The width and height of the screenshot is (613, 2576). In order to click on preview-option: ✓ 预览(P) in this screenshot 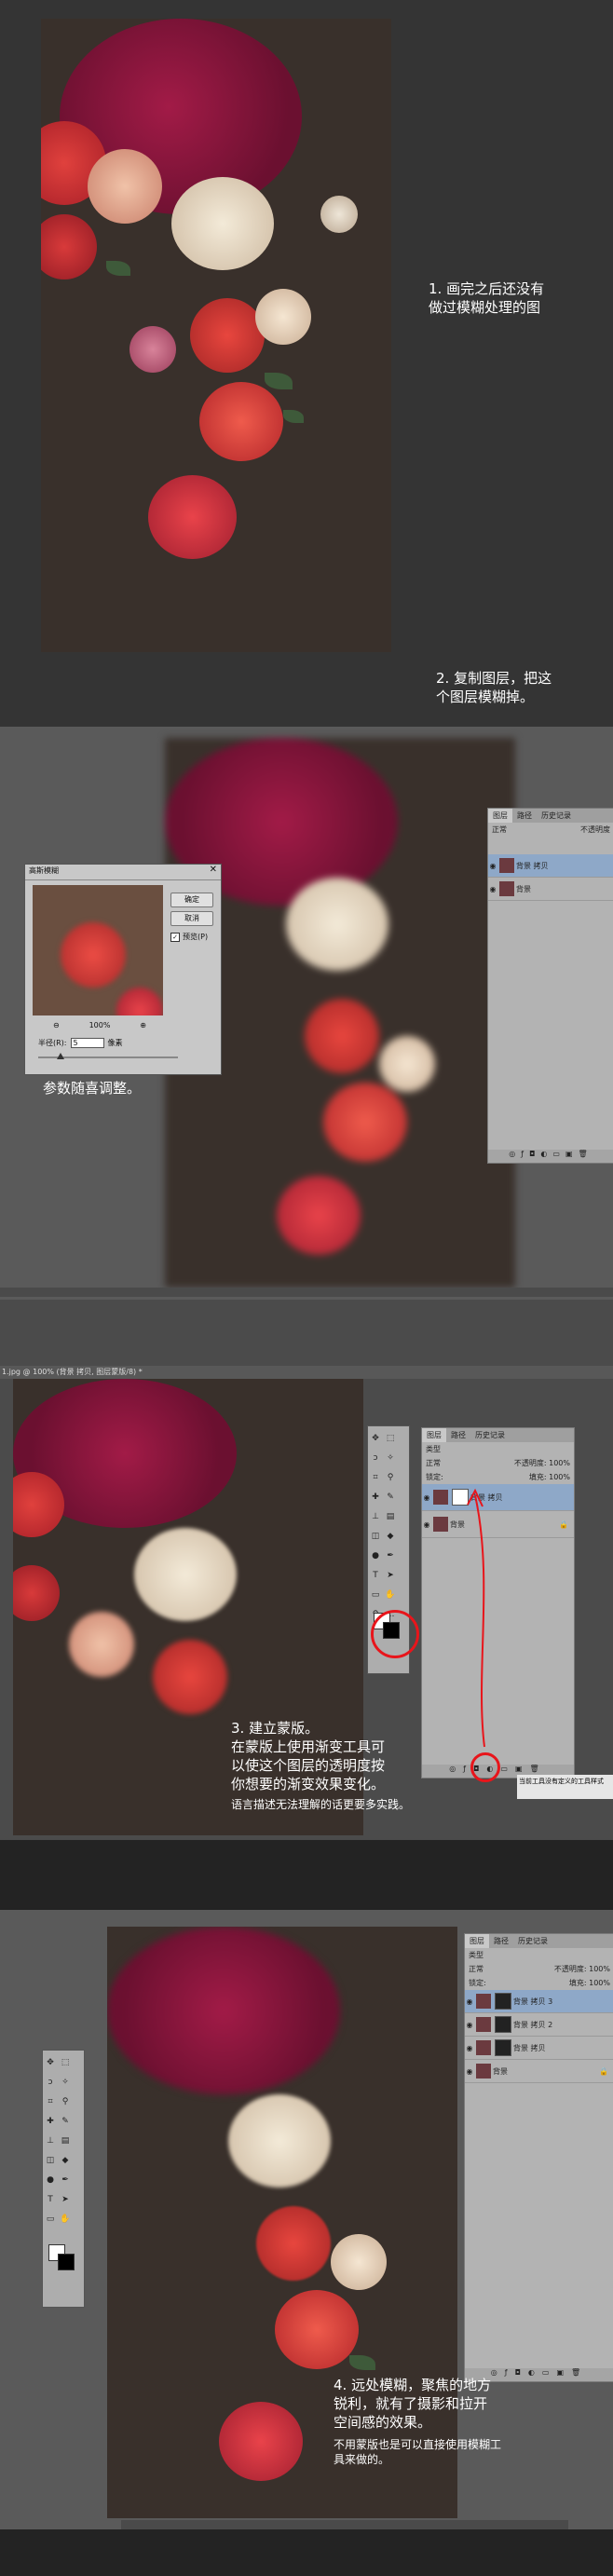, I will do `click(189, 937)`.